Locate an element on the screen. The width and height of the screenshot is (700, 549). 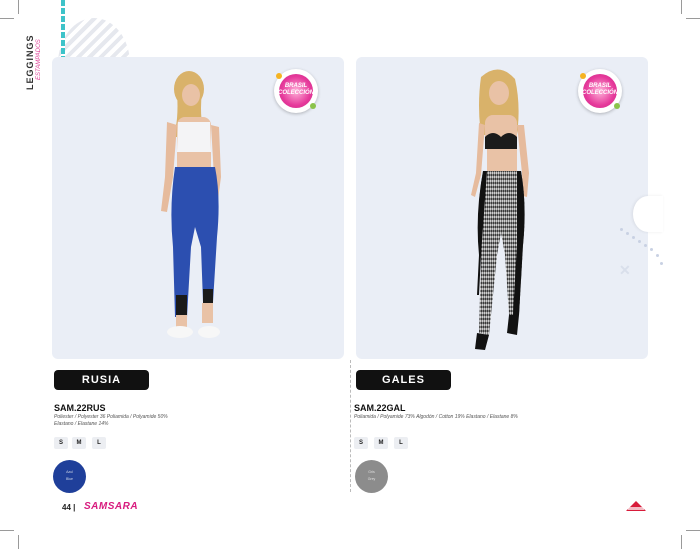
section-title: LEGGINGS ESTAMPADOS is located at coordinates (33, 67).